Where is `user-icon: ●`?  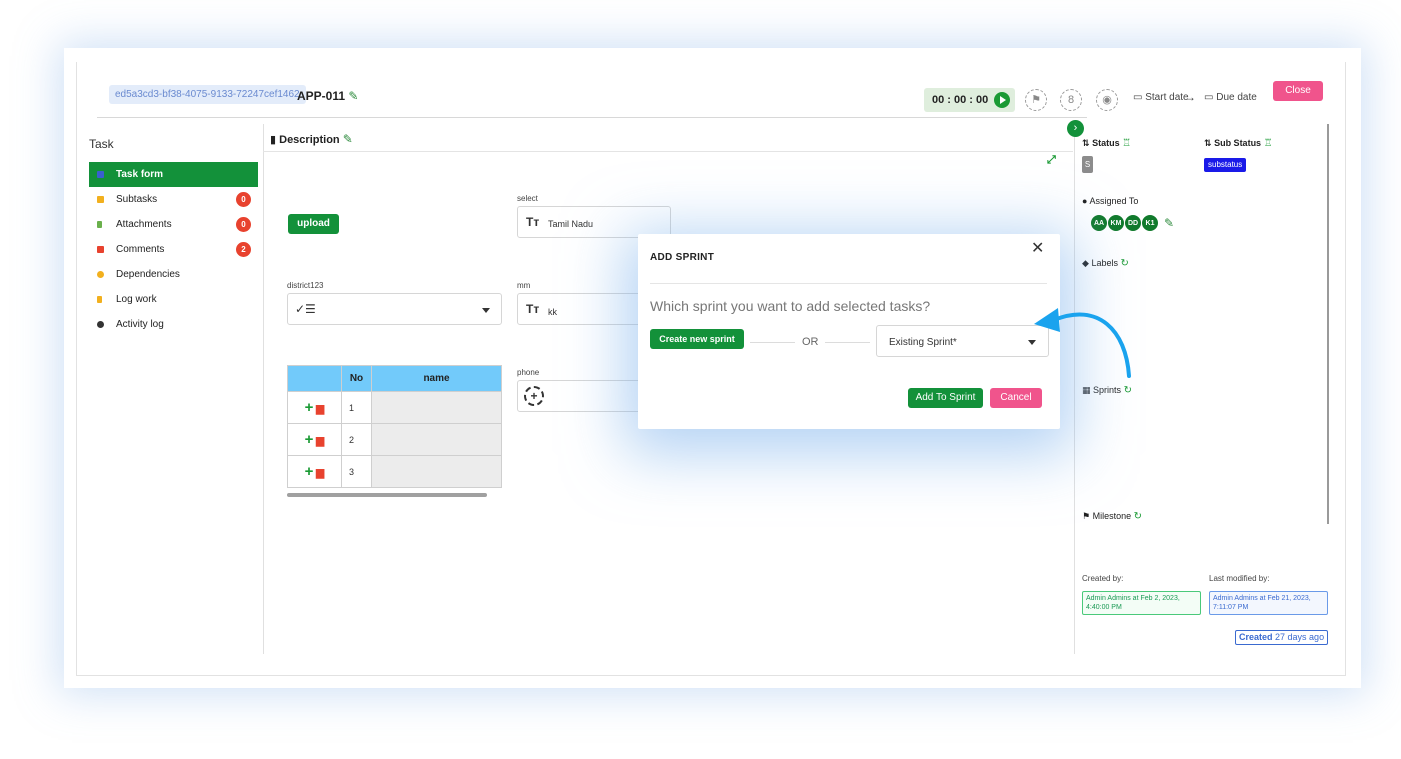
user-icon: ● is located at coordinates (1085, 201).